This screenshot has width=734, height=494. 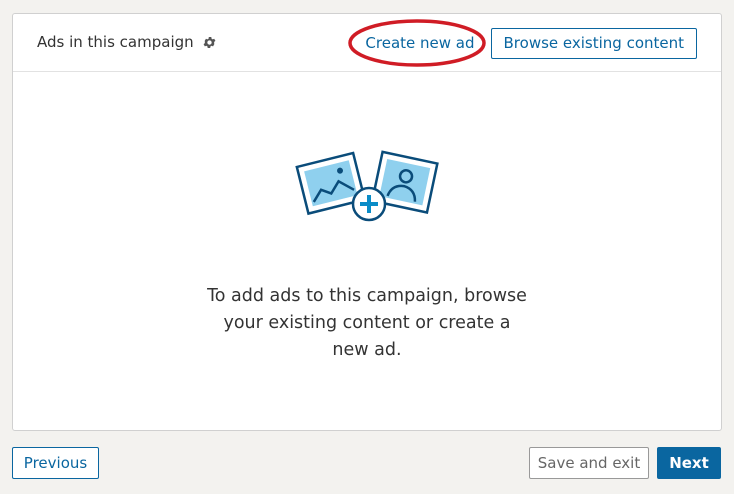 What do you see at coordinates (593, 43) in the screenshot?
I see `browse-existing-content-button: Browse existing content` at bounding box center [593, 43].